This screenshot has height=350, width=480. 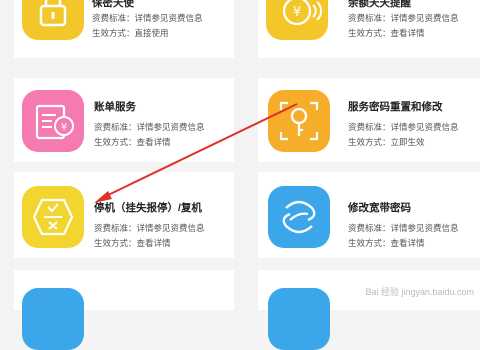 I want to click on service-title-broadband: 修改宽带密码, so click(x=379, y=207).